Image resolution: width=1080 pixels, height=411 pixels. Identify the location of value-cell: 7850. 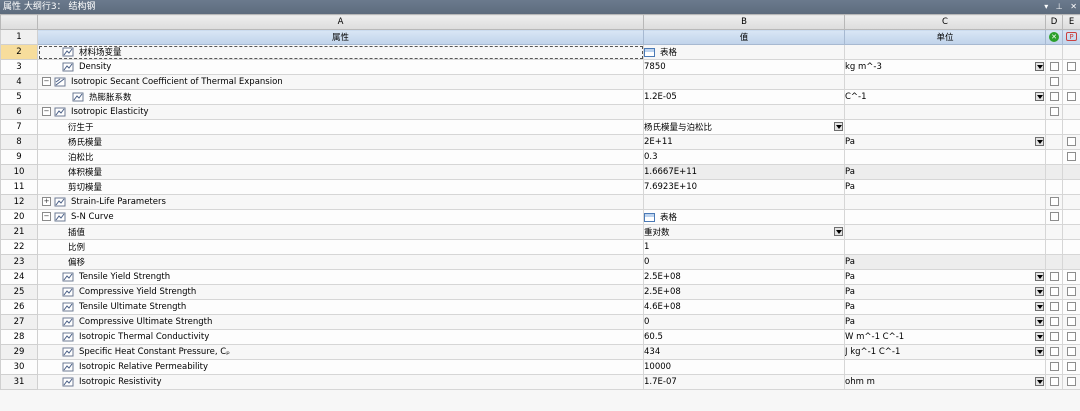
(744, 67).